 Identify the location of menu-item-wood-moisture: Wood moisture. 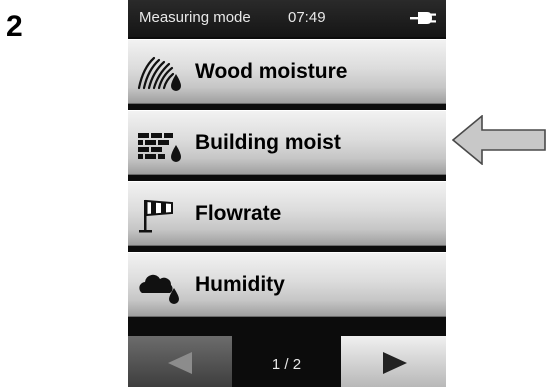
(287, 71).